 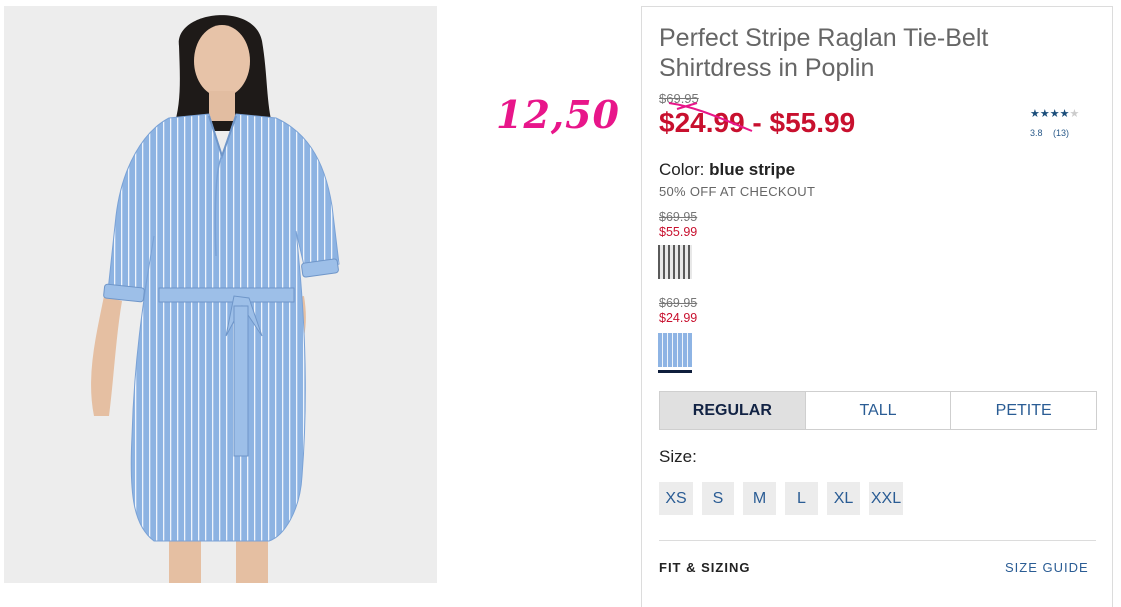 I want to click on handwritten-price-note: 12,50, so click(x=558, y=114).